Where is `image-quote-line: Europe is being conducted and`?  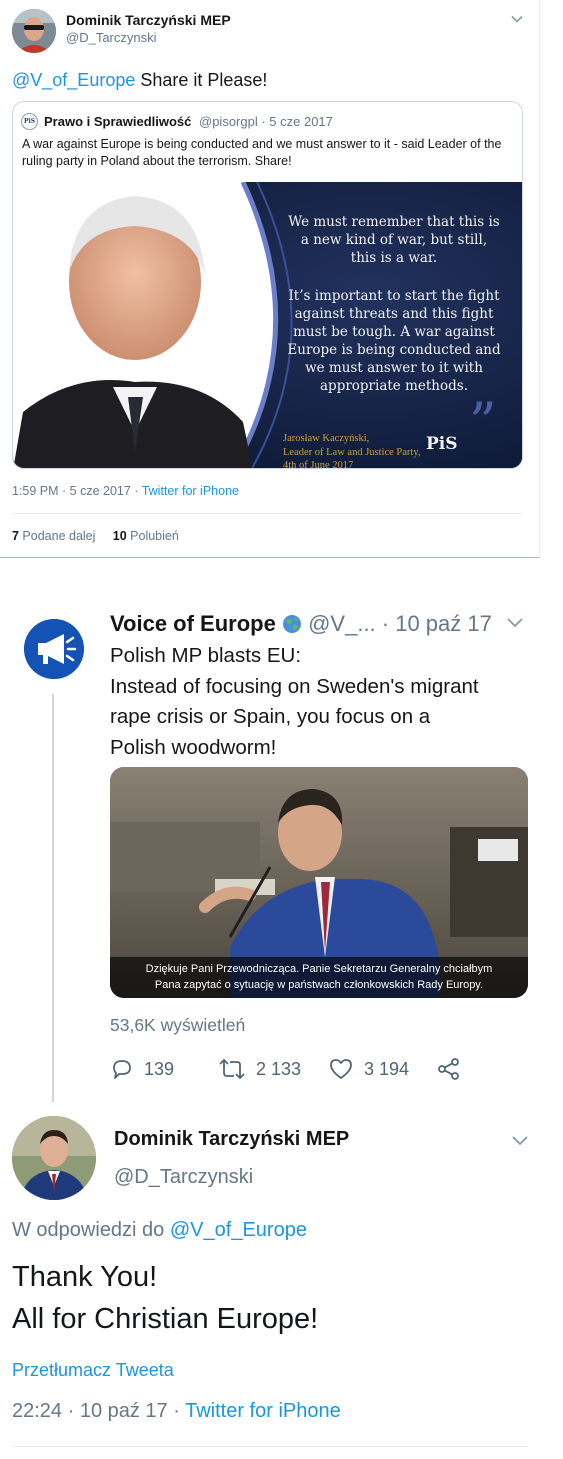 image-quote-line: Europe is being conducted and is located at coordinates (394, 350).